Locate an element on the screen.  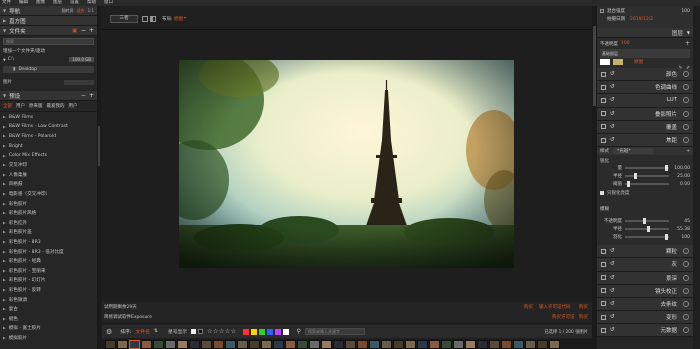
opacity-value: 100 is located at coordinates (625, 43).